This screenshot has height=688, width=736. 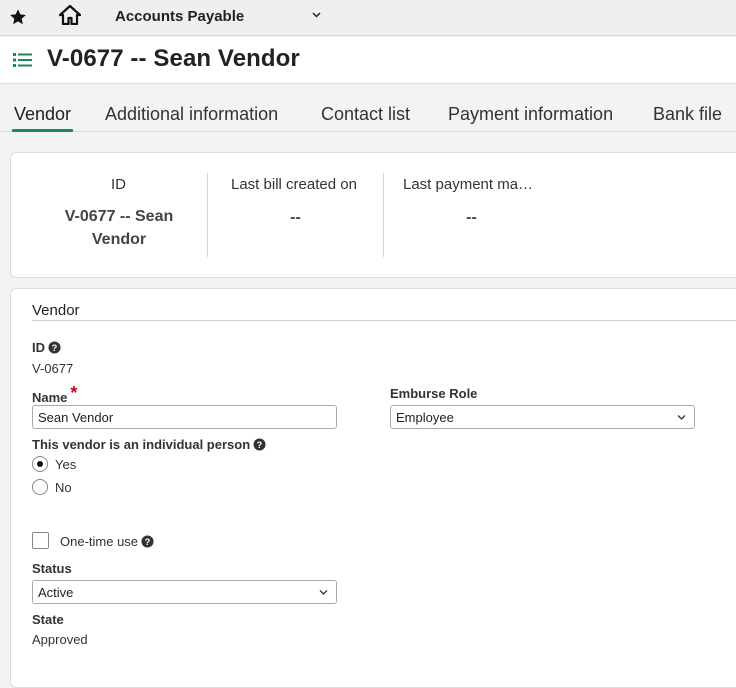 I want to click on tab-contact-list: Contact list, so click(x=365, y=114).